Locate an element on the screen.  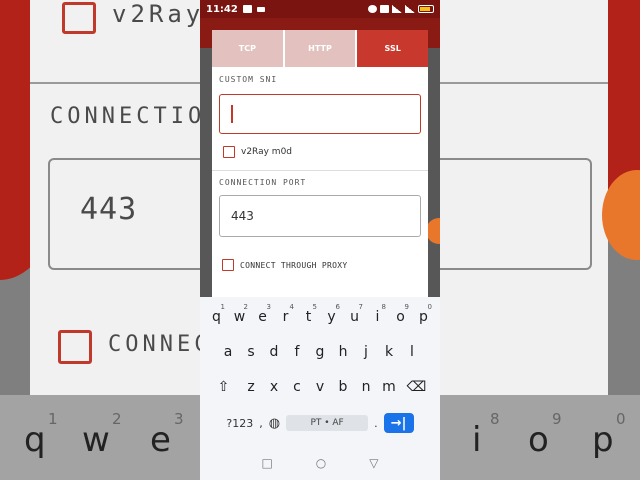
background-key-p: p is located at coordinates (603, 440).